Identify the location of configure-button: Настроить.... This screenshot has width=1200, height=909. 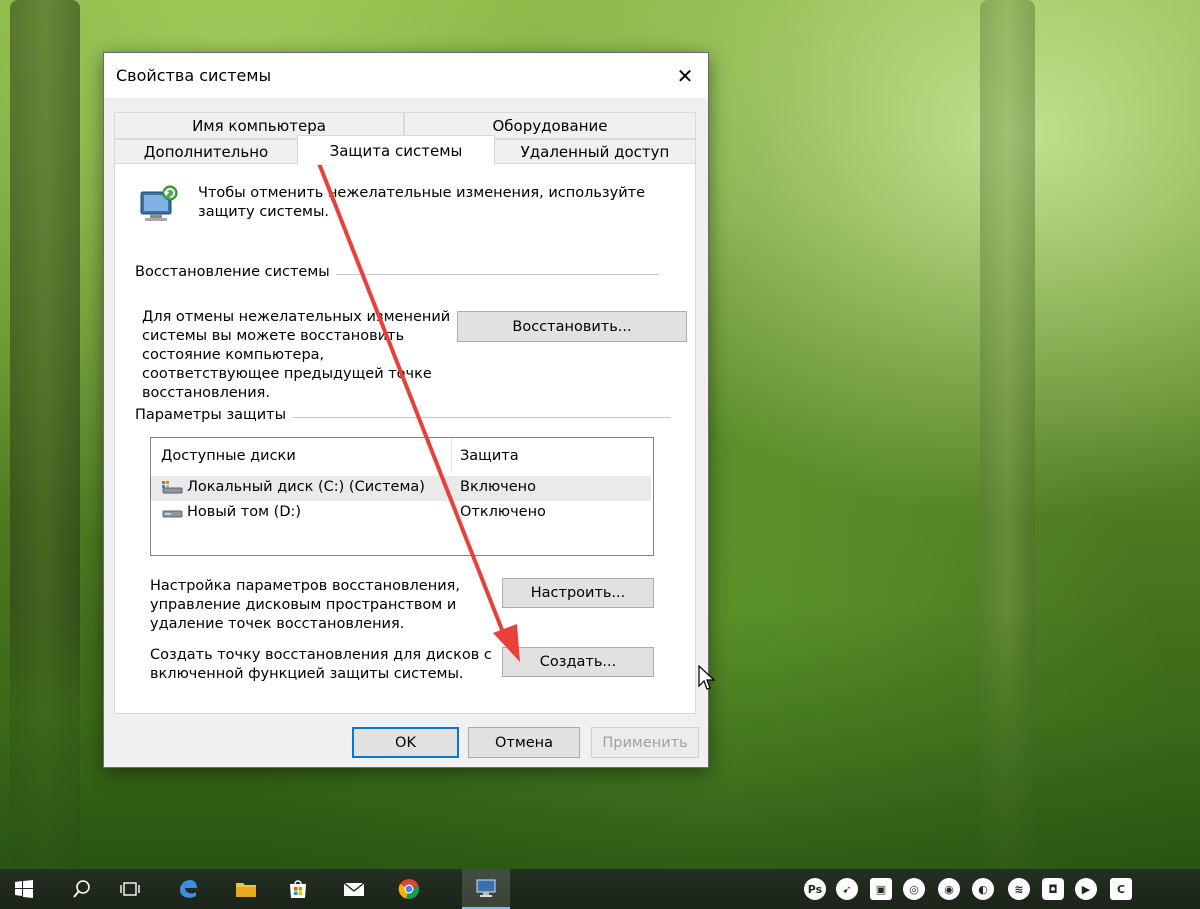
(578, 593).